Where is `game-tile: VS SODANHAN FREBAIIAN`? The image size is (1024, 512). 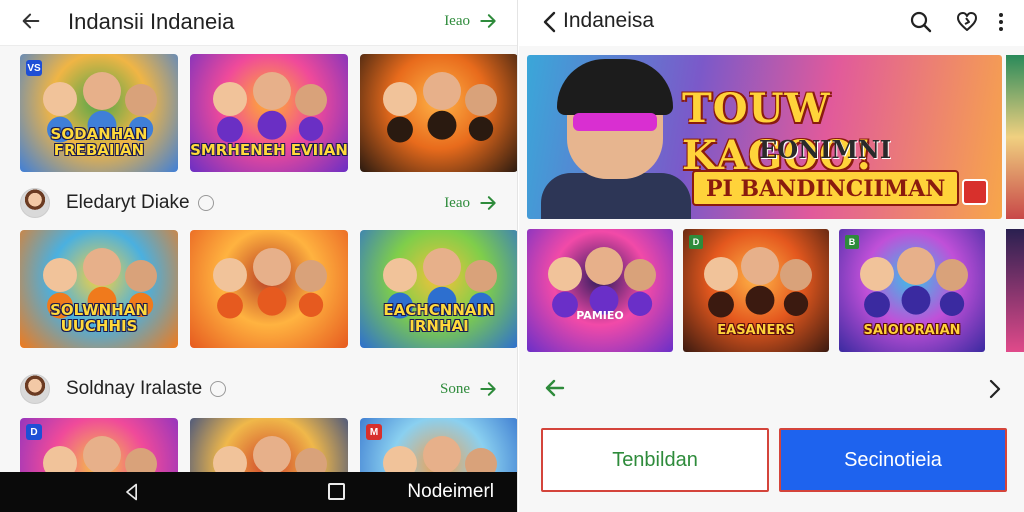
game-tile: VS SODANHAN FREBAIIAN is located at coordinates (99, 113).